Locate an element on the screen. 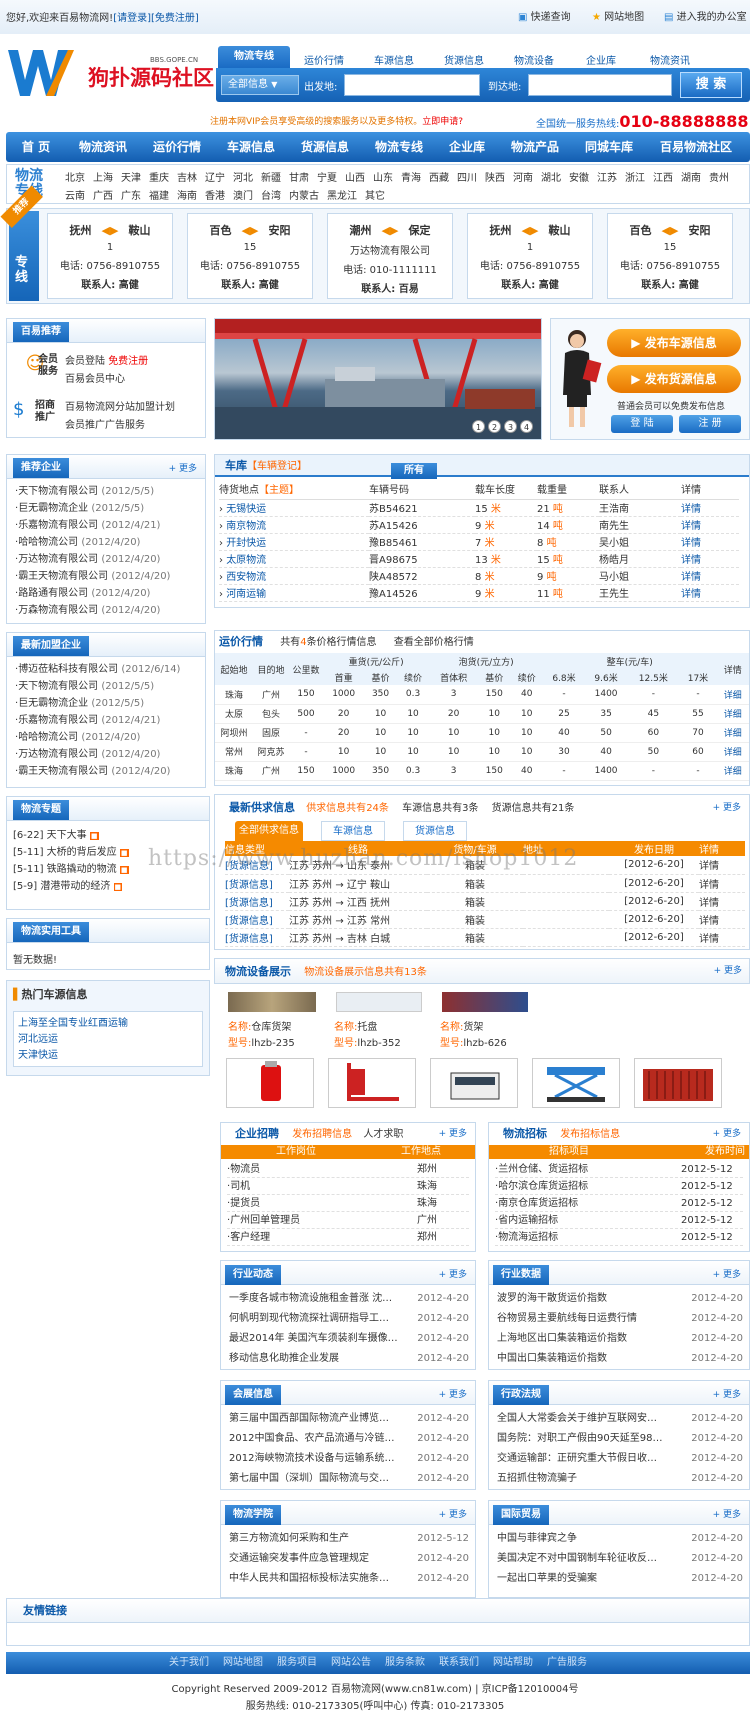  supply-tab-all: 全部供求信息 is located at coordinates (269, 831).